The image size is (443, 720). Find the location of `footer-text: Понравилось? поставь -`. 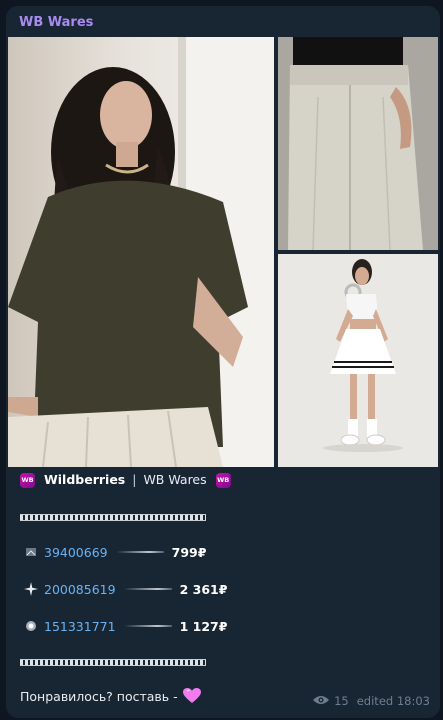

footer-text: Понравилось? поставь - is located at coordinates (99, 696).